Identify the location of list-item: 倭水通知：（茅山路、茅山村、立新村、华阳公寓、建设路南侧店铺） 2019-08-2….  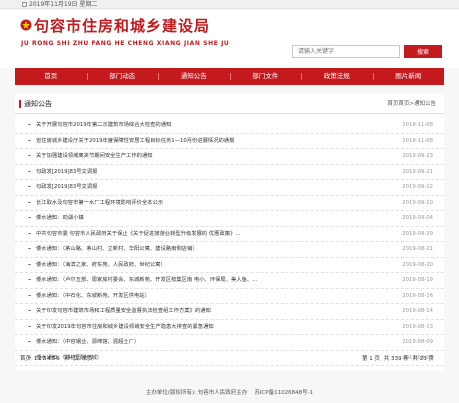
(229, 250).